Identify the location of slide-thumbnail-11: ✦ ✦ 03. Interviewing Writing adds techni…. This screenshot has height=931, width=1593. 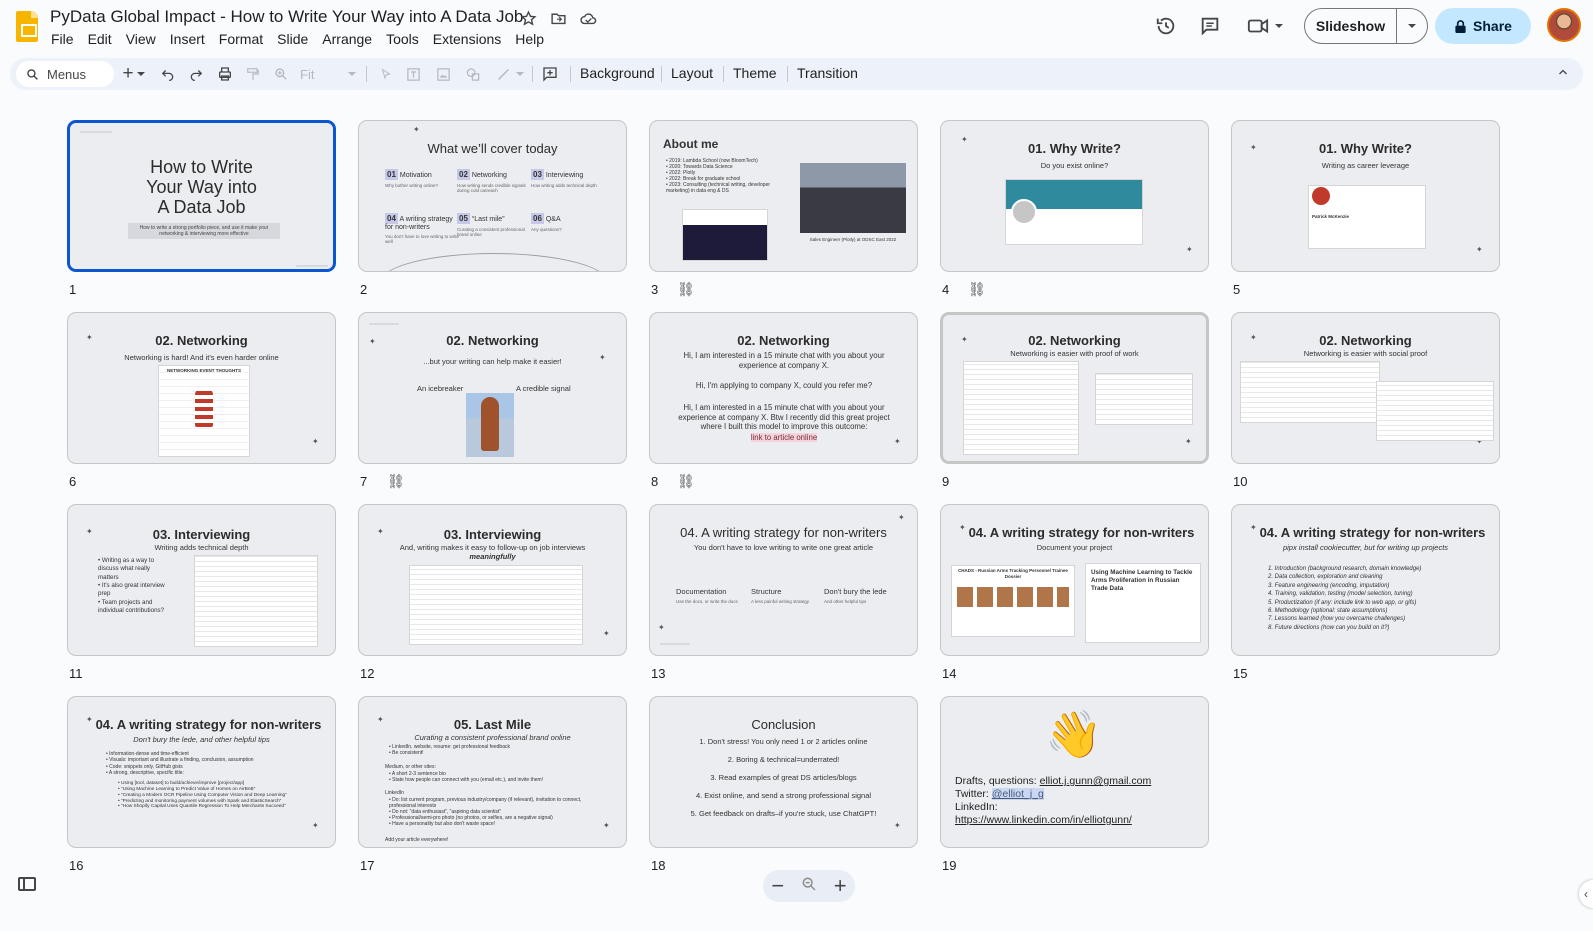
(201, 580).